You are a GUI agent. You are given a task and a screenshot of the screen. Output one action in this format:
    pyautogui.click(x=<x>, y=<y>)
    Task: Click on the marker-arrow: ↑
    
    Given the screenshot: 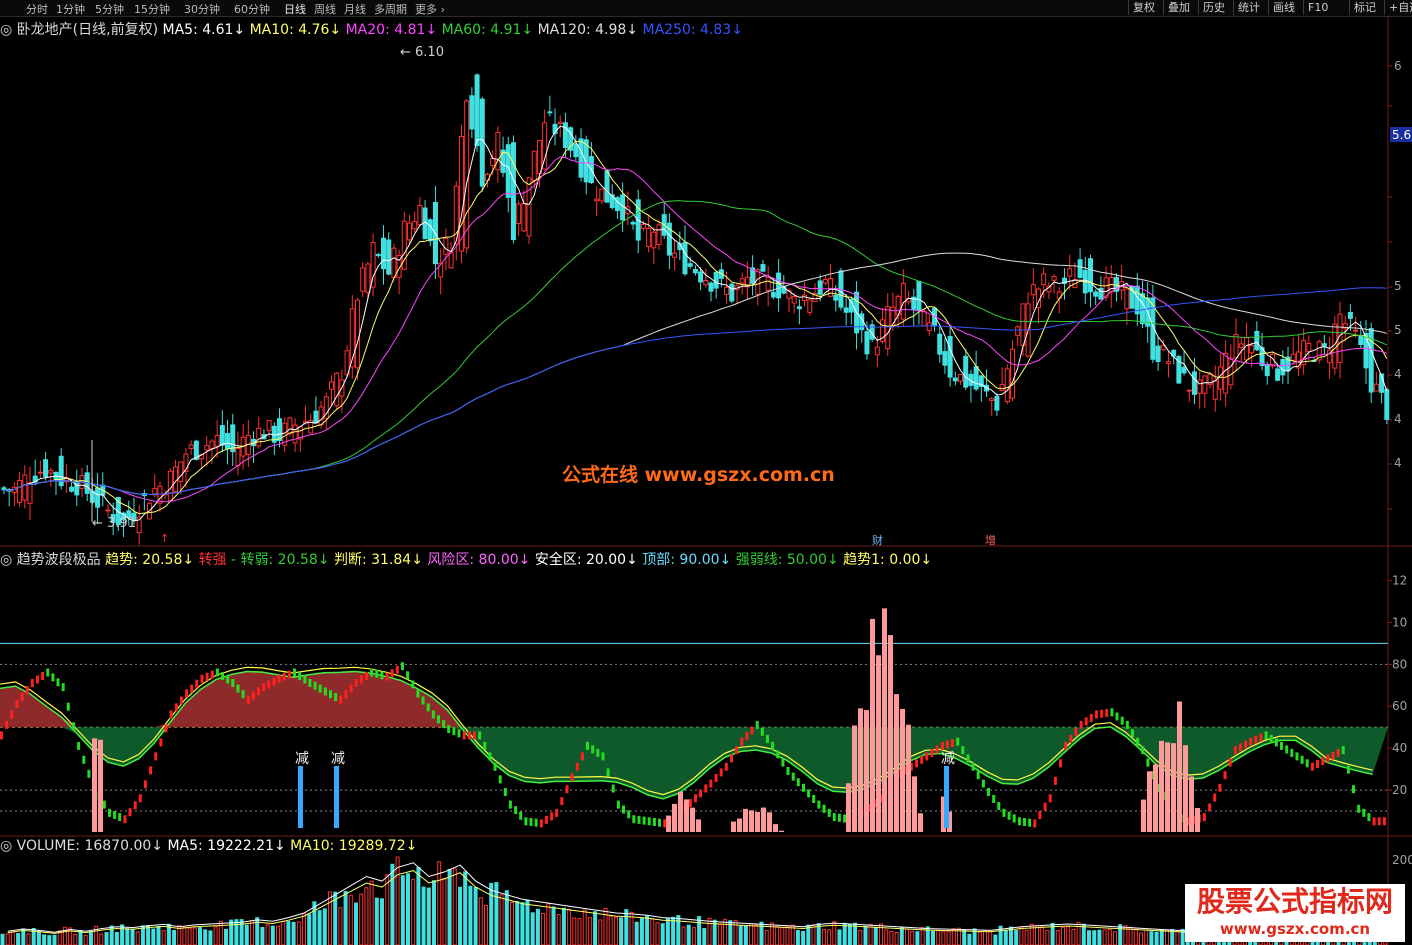 What is the action you would take?
    pyautogui.click(x=164, y=538)
    